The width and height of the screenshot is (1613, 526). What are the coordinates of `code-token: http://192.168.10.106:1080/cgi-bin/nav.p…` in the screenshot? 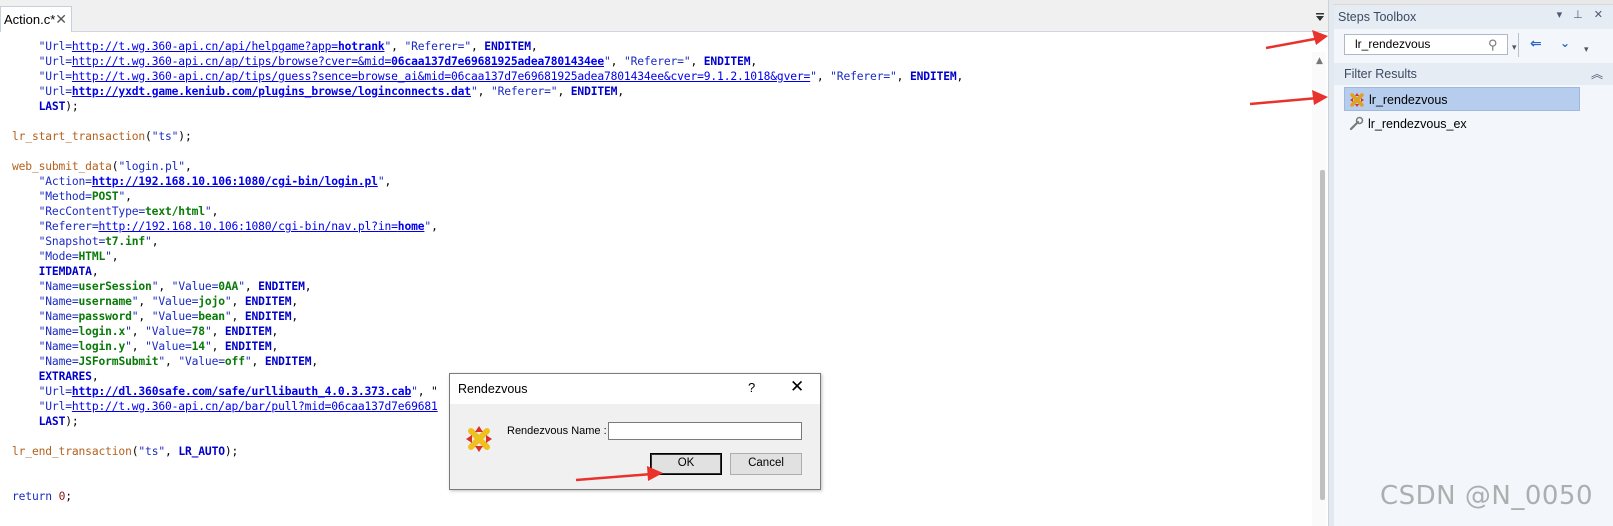 It's located at (247, 226).